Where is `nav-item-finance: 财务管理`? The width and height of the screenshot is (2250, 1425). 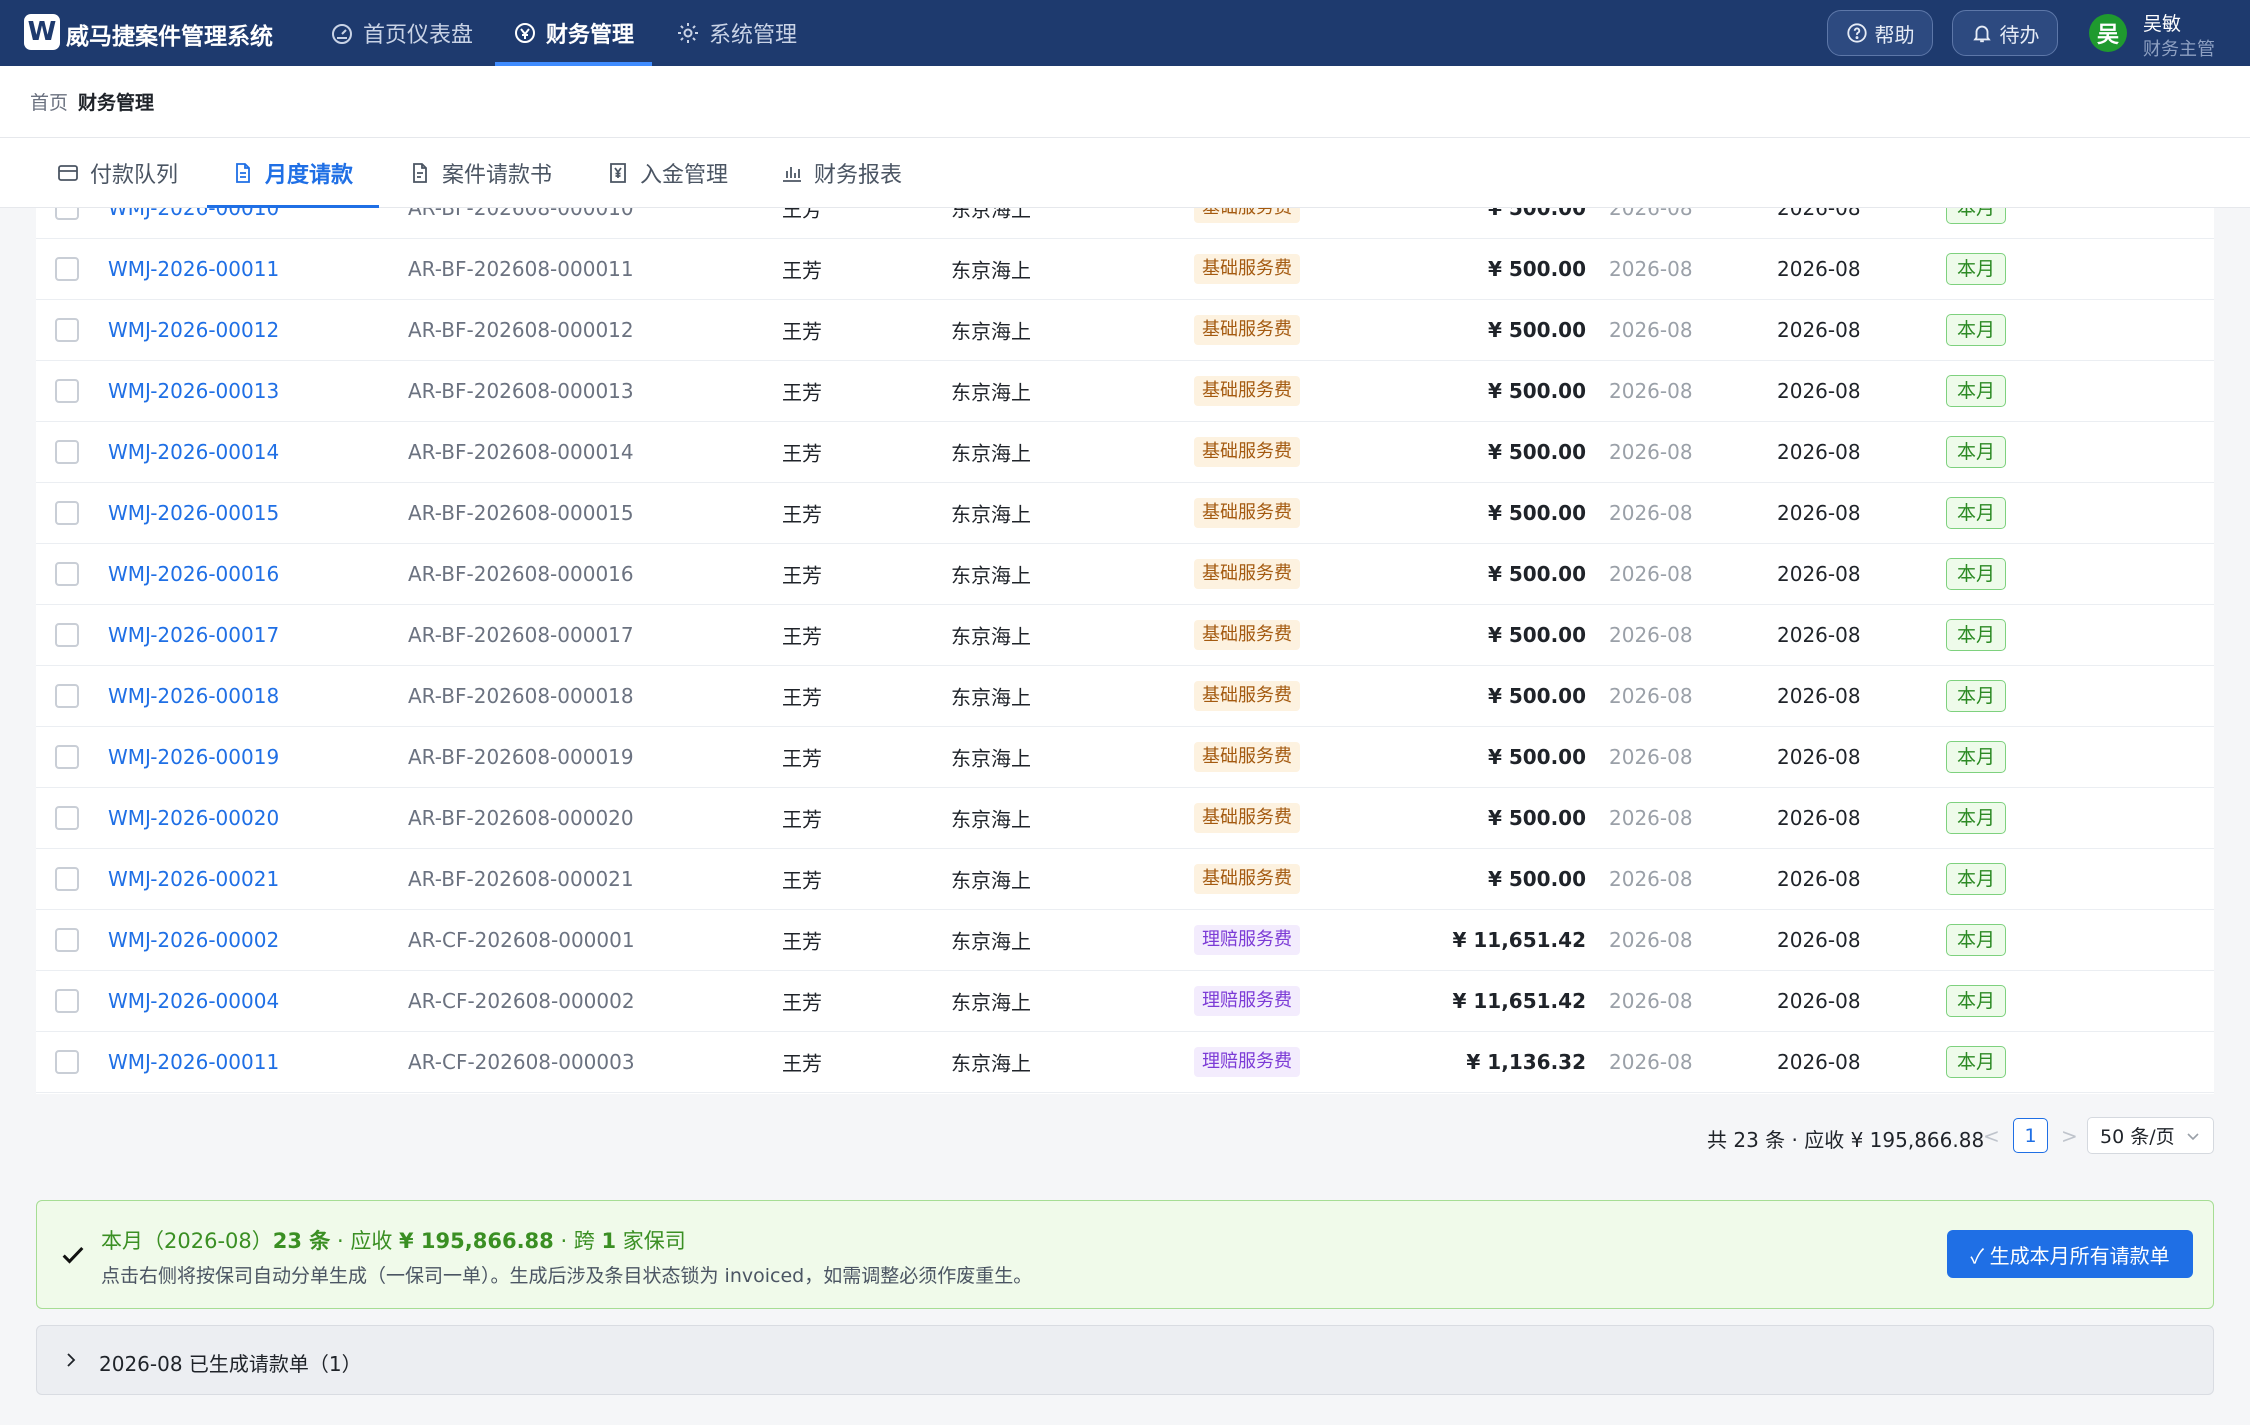
nav-item-finance: 财务管理 is located at coordinates (573, 33).